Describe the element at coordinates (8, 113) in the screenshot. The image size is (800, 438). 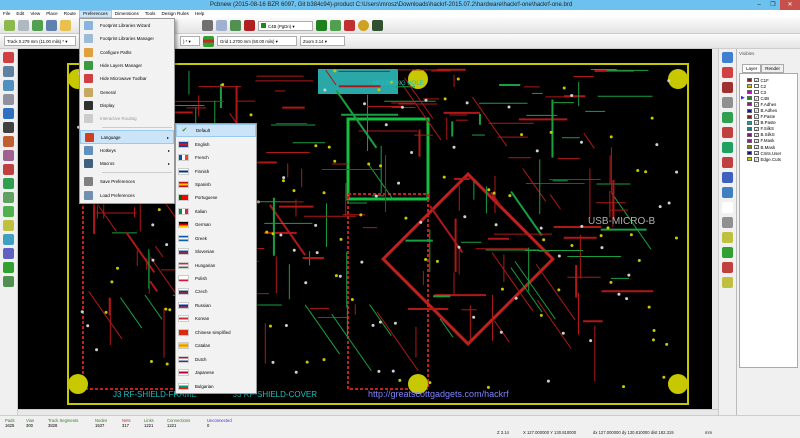
I see `units-mm-icon` at that location.